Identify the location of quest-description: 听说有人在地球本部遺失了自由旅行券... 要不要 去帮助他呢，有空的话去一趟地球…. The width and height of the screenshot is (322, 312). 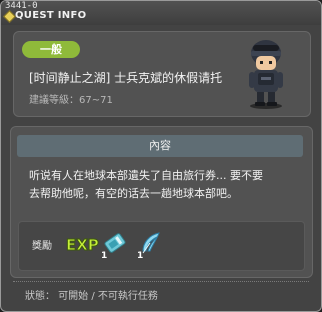
(164, 185).